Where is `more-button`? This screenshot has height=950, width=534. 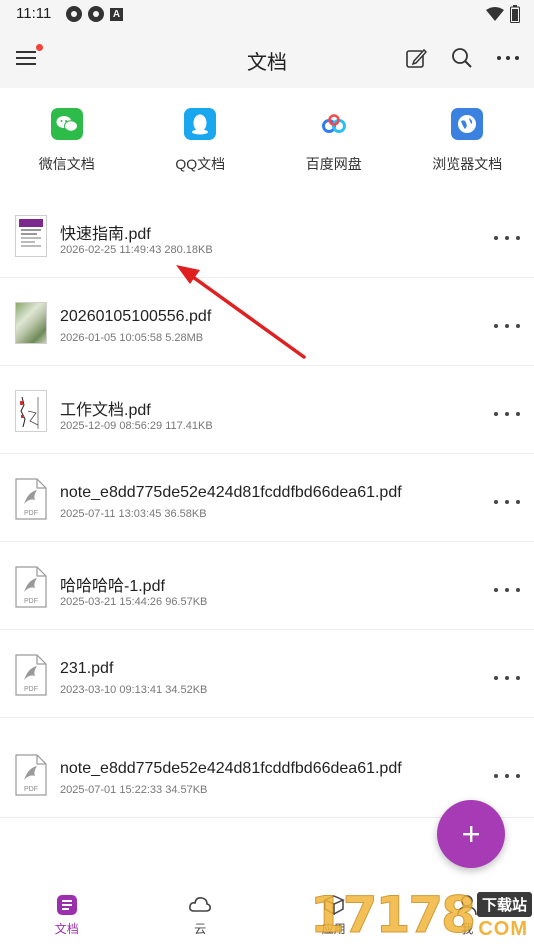
more-button is located at coordinates (508, 58).